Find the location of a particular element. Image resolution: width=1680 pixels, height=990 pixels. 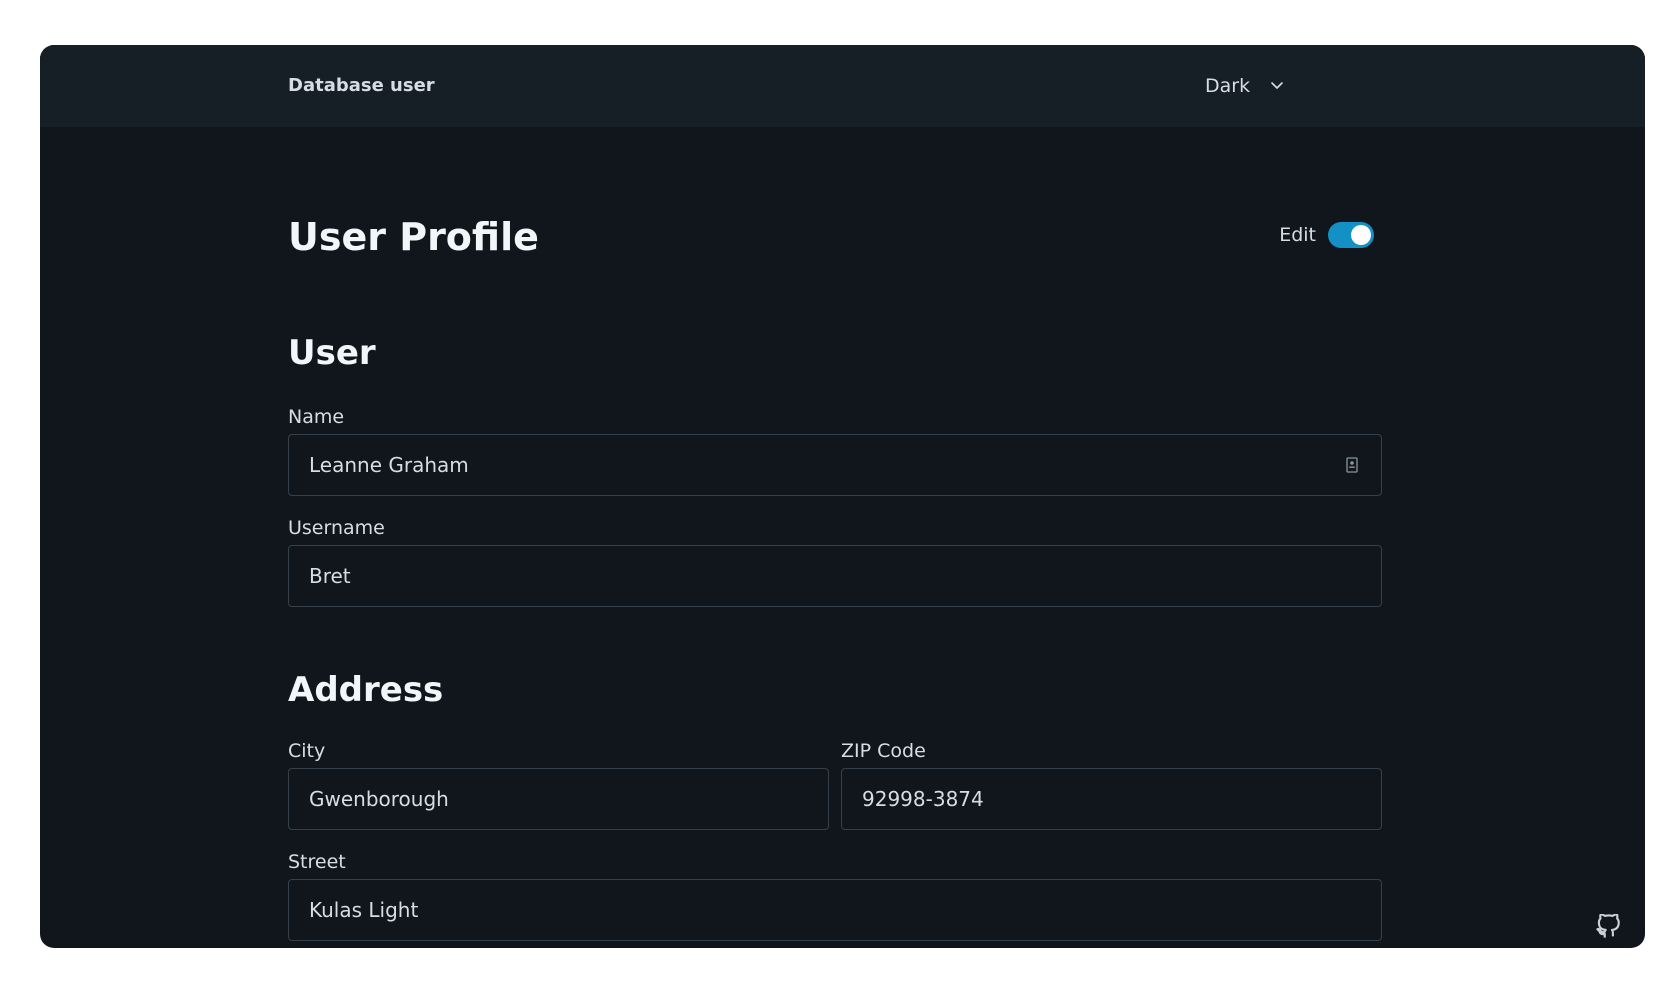

edit-toggle is located at coordinates (1351, 235).